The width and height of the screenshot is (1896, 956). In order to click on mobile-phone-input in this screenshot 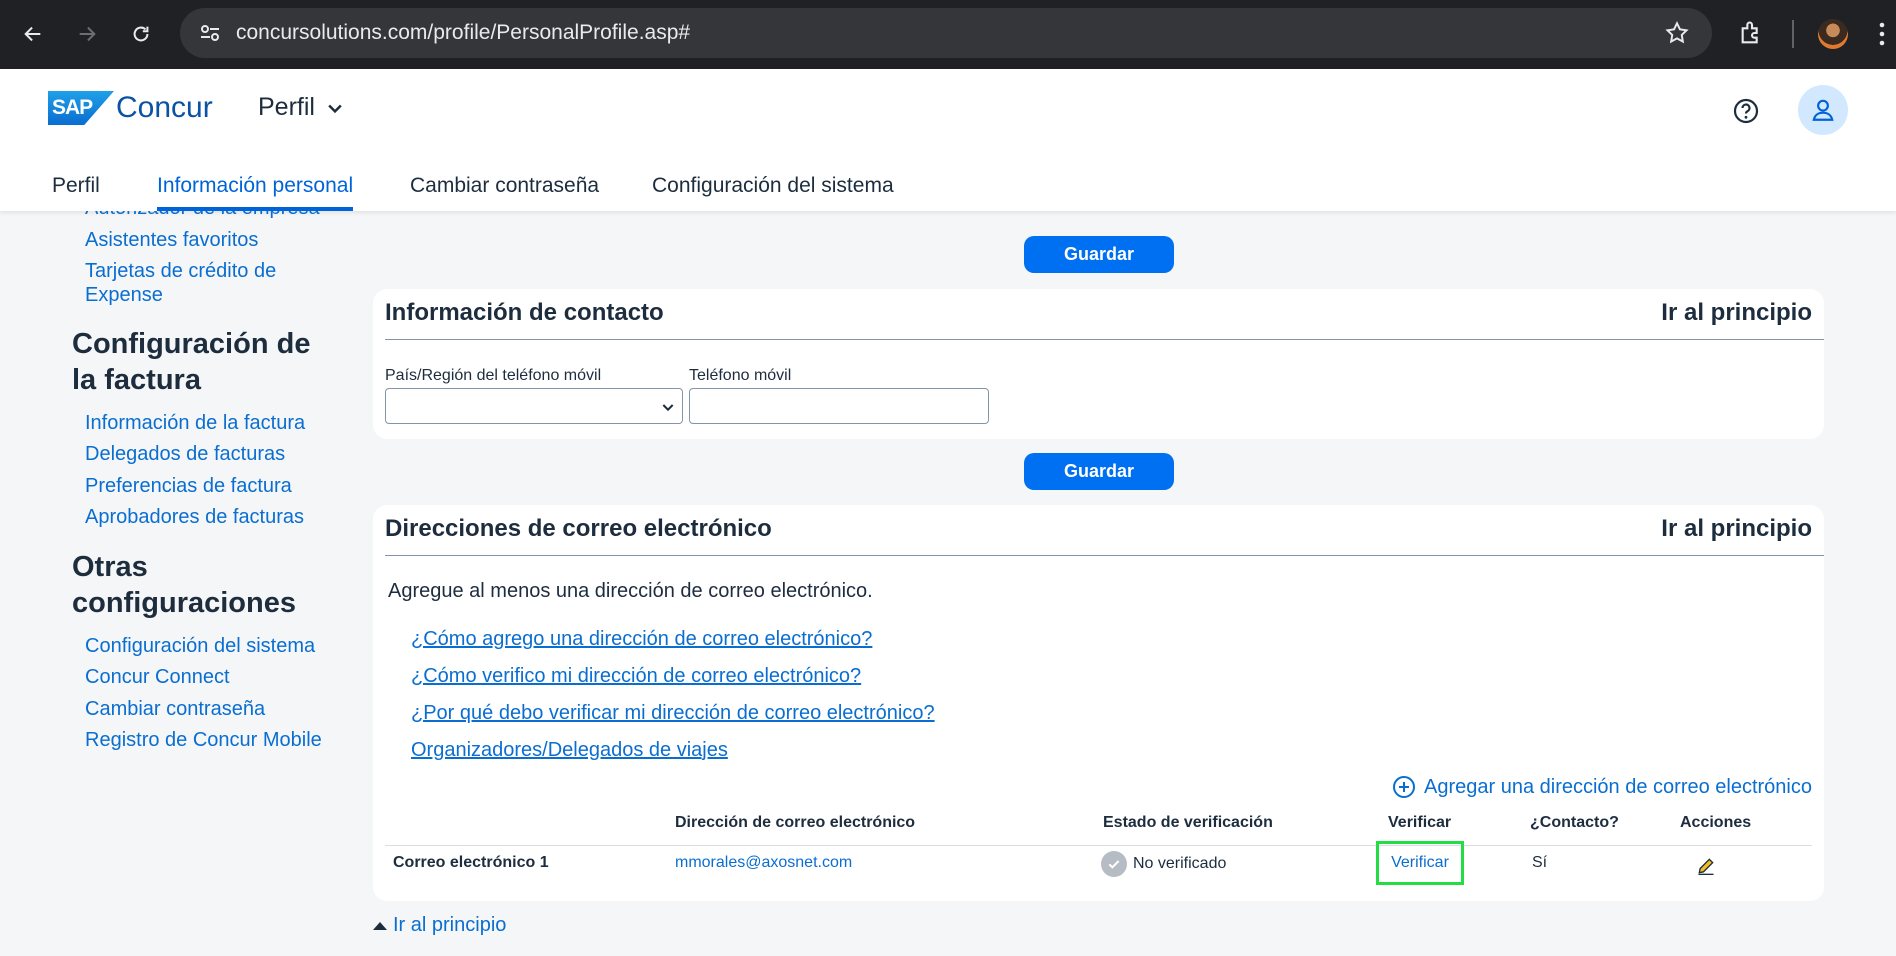, I will do `click(839, 406)`.